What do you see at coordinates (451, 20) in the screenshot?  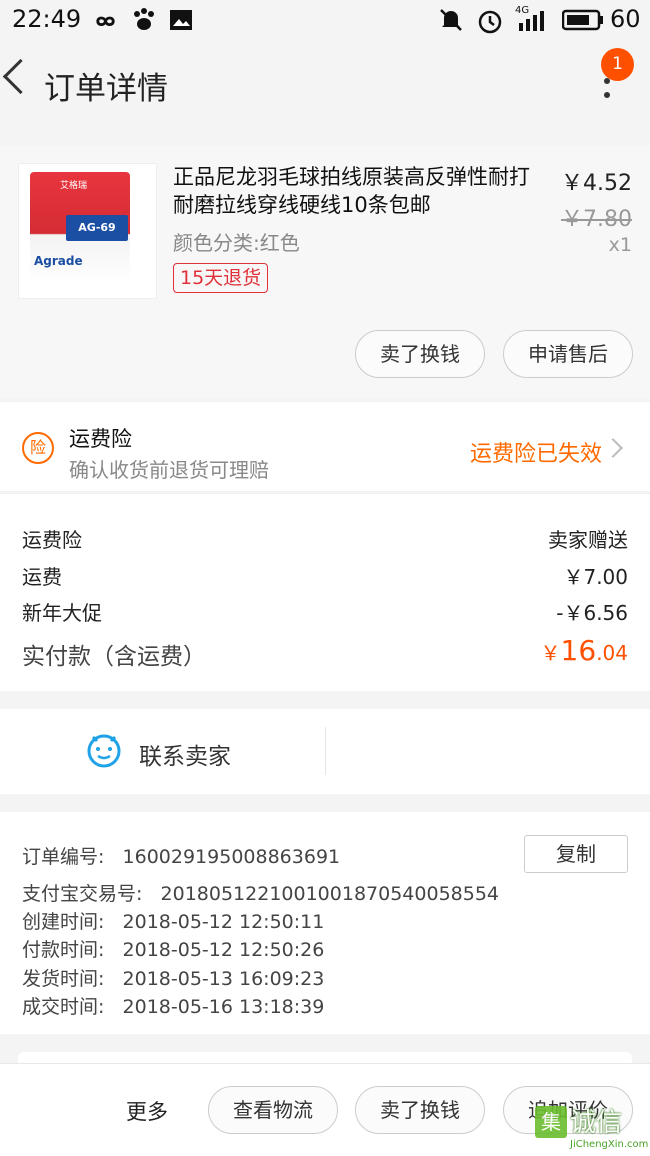 I see `mute-icon` at bounding box center [451, 20].